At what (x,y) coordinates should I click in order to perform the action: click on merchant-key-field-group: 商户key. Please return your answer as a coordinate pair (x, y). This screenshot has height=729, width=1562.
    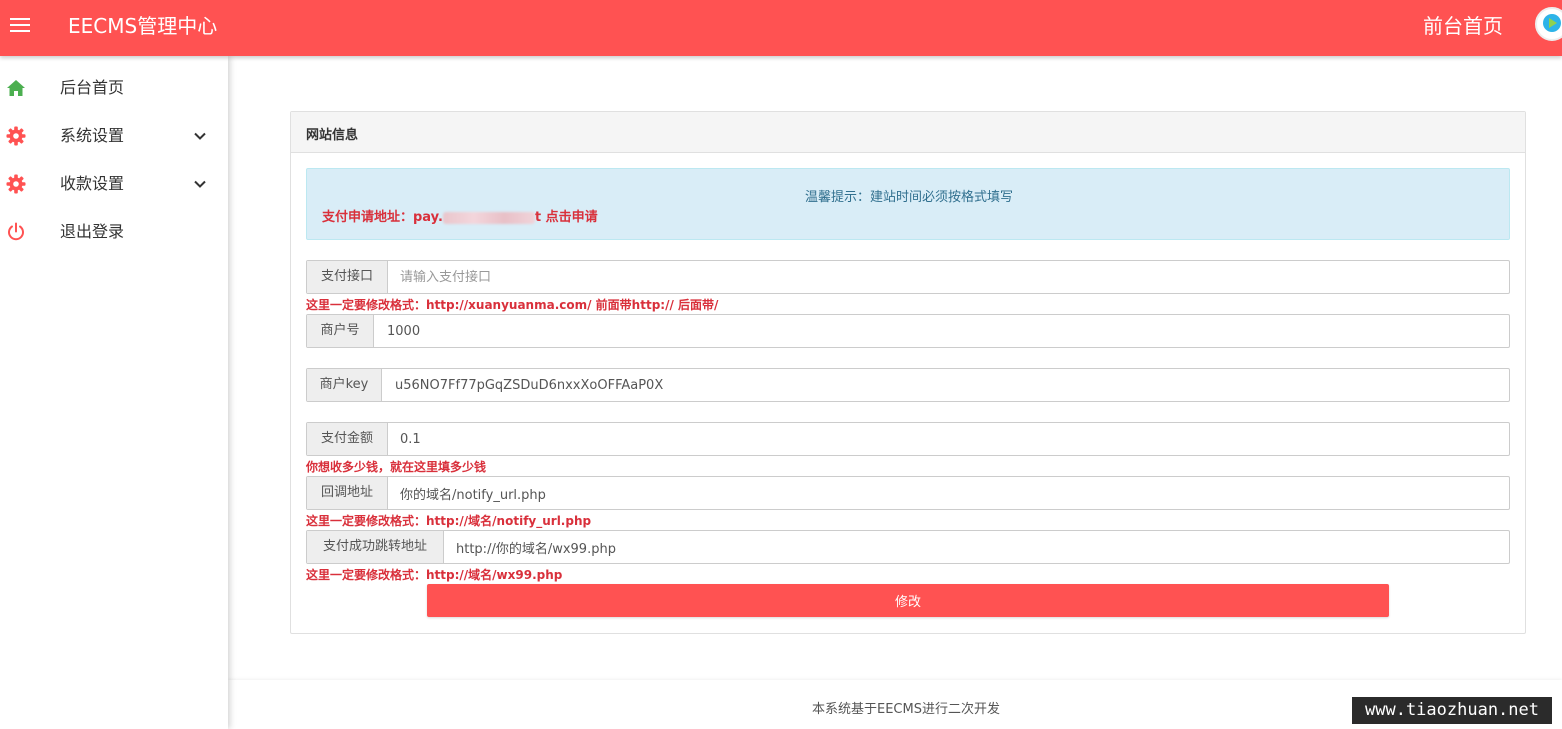
    Looking at the image, I should click on (908, 385).